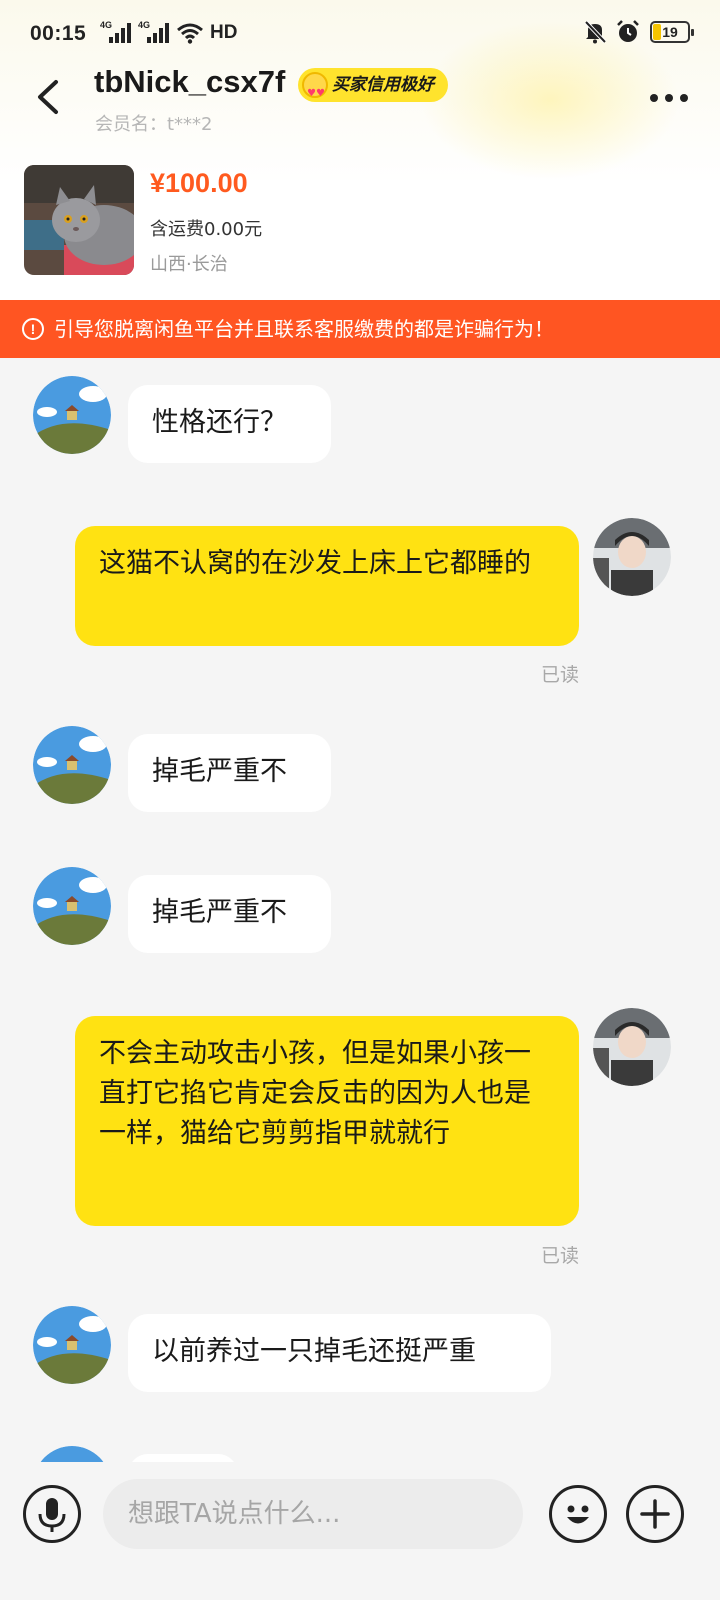 The width and height of the screenshot is (720, 1600). I want to click on hd-label: HD, so click(224, 32).